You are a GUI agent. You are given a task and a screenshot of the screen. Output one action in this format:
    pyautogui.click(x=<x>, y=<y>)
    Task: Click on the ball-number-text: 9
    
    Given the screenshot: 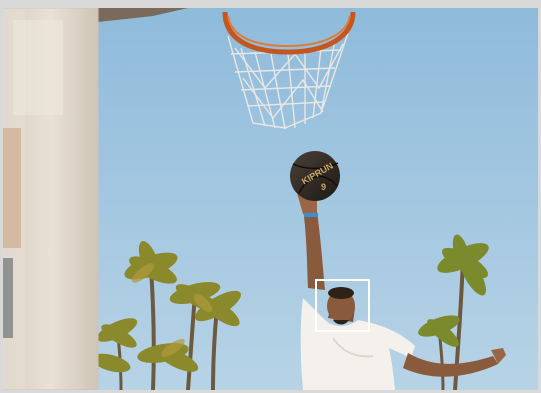 What is the action you would take?
    pyautogui.click(x=323, y=187)
    